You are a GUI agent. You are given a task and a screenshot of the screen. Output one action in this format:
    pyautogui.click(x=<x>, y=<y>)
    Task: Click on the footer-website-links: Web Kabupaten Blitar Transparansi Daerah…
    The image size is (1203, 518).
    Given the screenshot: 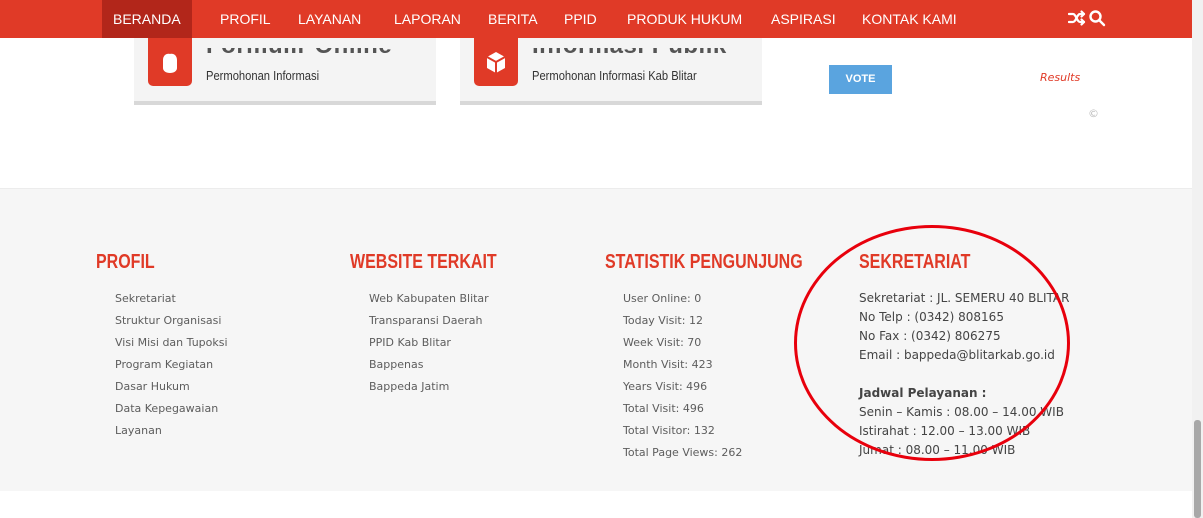 What is the action you would take?
    pyautogui.click(x=429, y=343)
    